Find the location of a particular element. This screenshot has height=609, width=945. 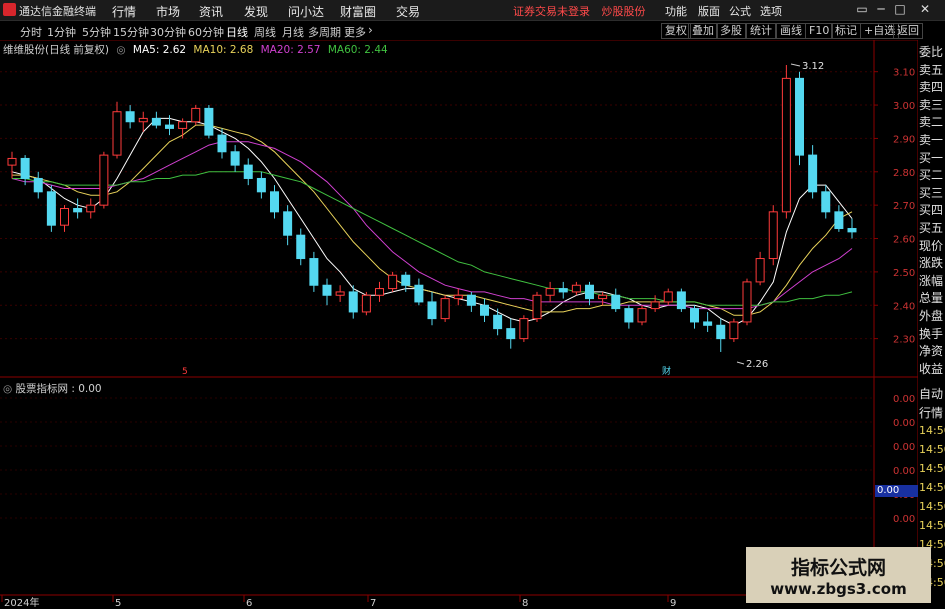

period-15min: 15分钟 is located at coordinates (131, 32).